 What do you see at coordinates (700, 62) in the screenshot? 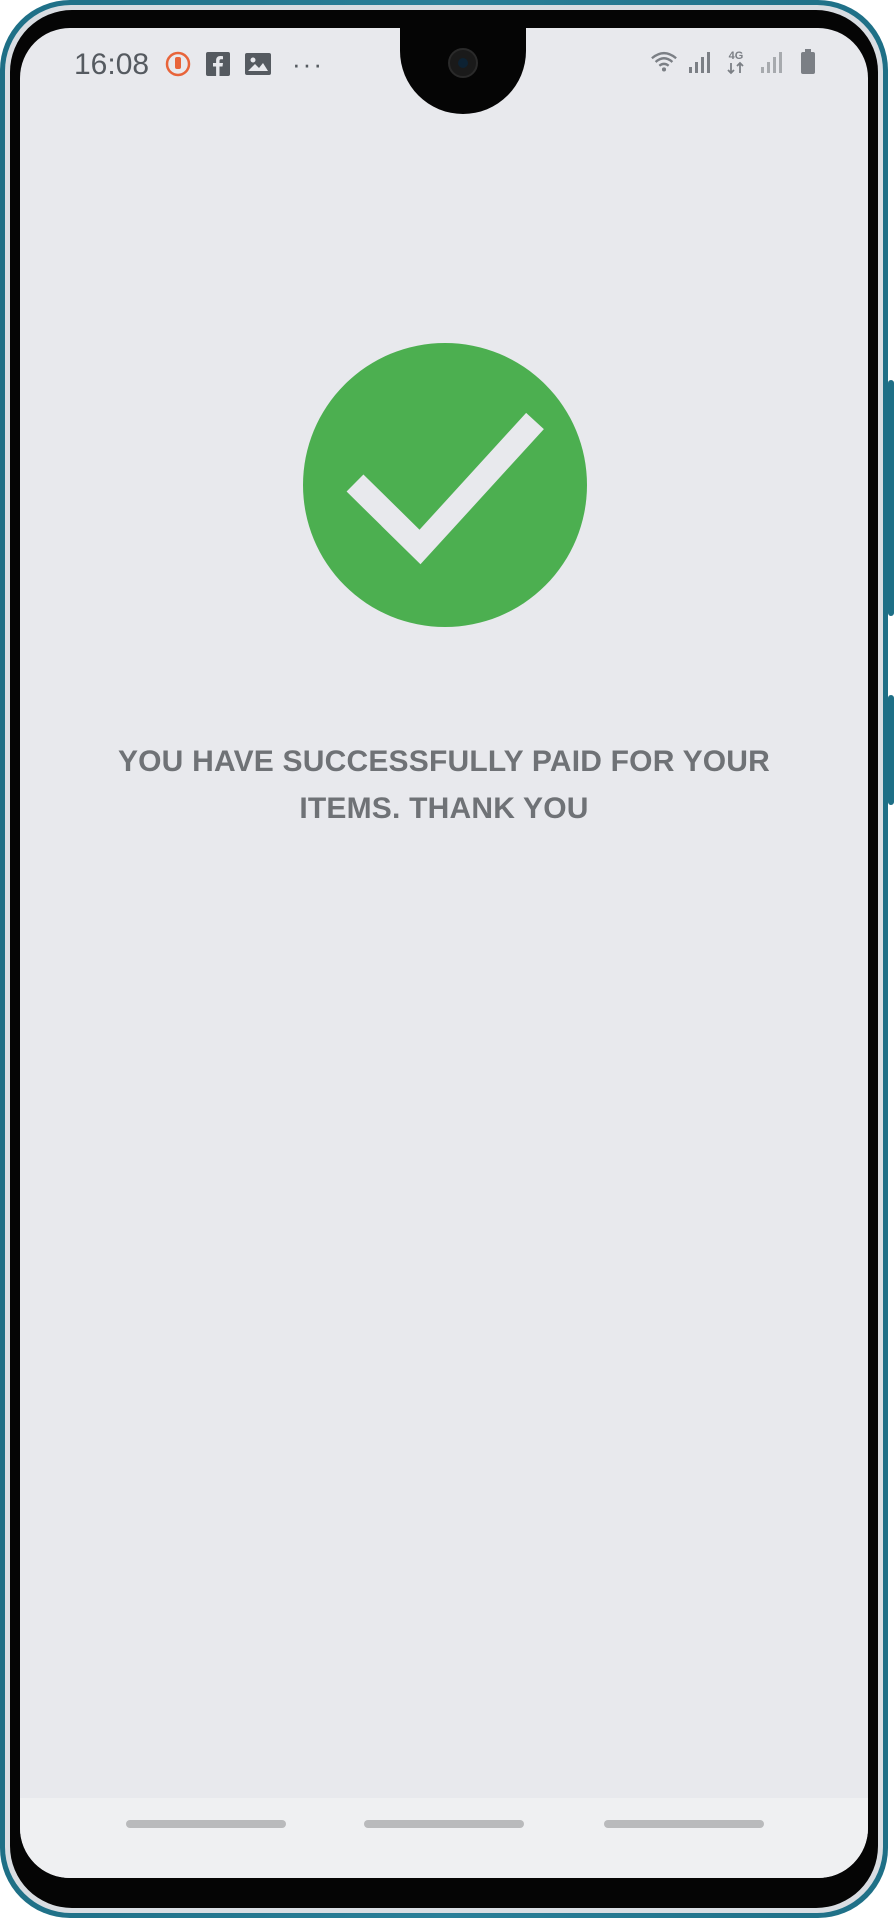
I see `signal-icon` at bounding box center [700, 62].